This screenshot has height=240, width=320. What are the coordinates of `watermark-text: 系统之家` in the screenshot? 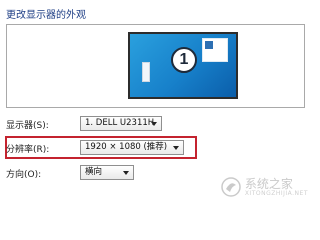 It's located at (268, 183).